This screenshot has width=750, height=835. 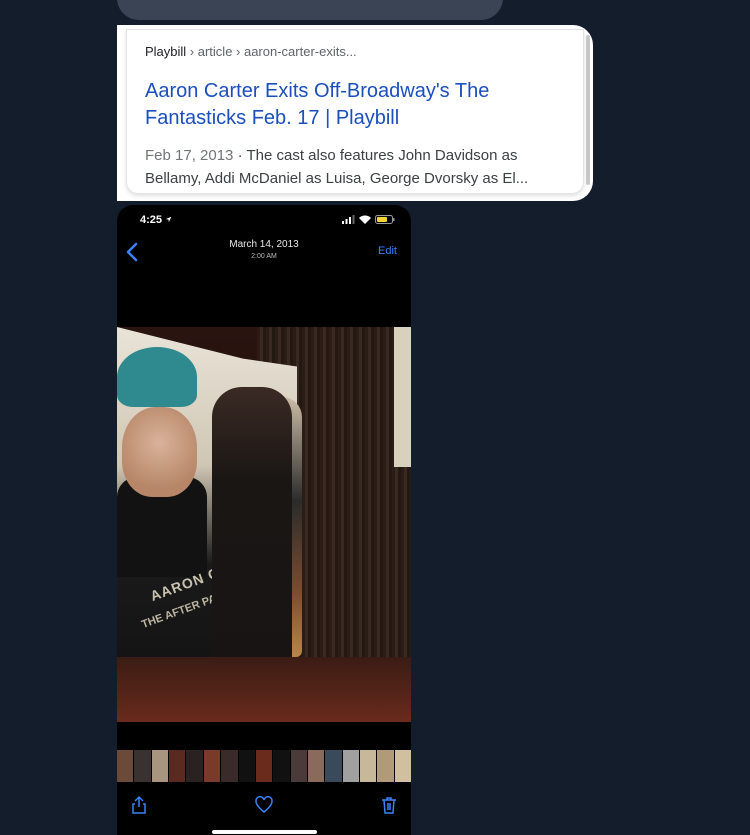 What do you see at coordinates (264, 689) in the screenshot?
I see `floor` at bounding box center [264, 689].